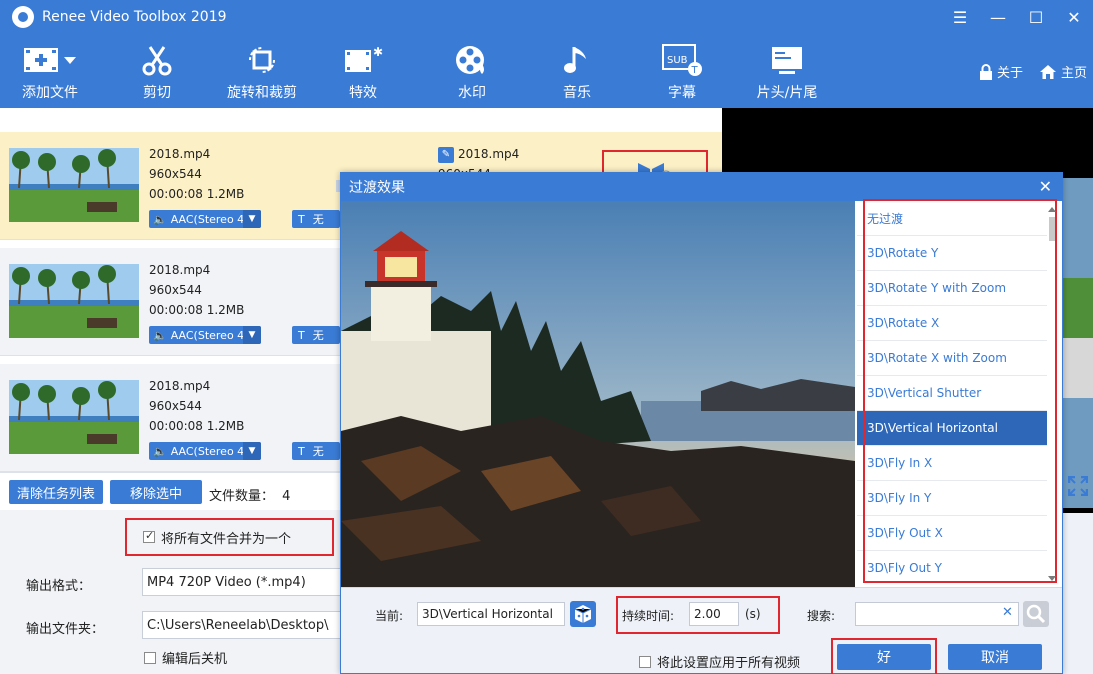 This screenshot has width=1093, height=674. I want to click on file-count-label: 文件数量：, so click(242, 496).